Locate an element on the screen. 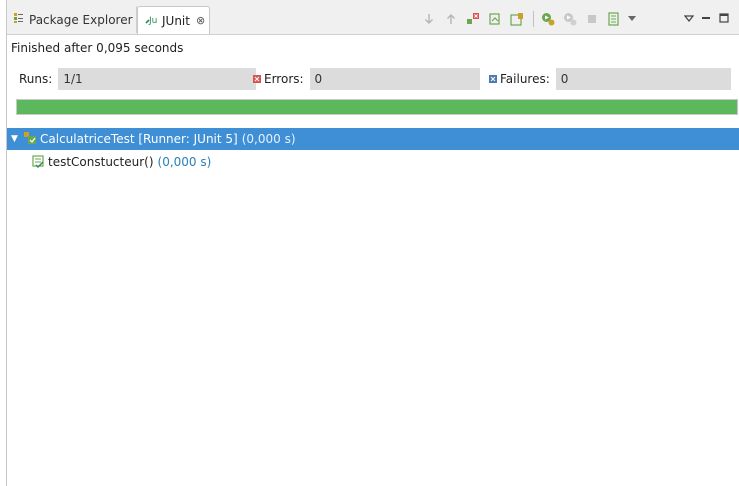 This screenshot has height=486, width=739. package-explorer-icon is located at coordinates (19, 19).